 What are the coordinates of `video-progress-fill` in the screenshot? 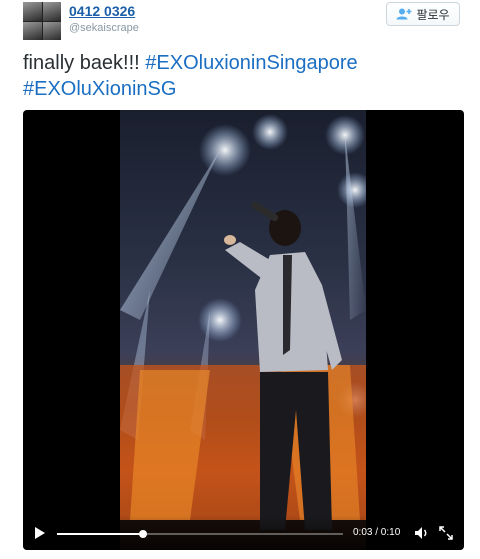 It's located at (100, 534).